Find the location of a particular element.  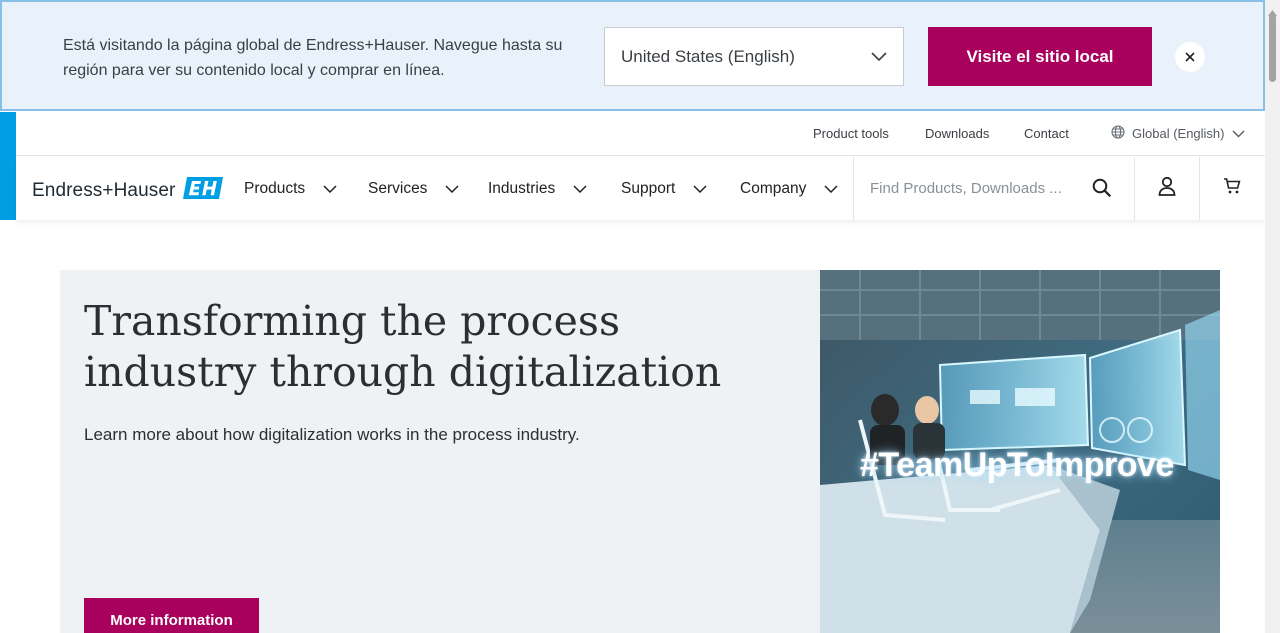

nav-services: Services is located at coordinates (413, 188).